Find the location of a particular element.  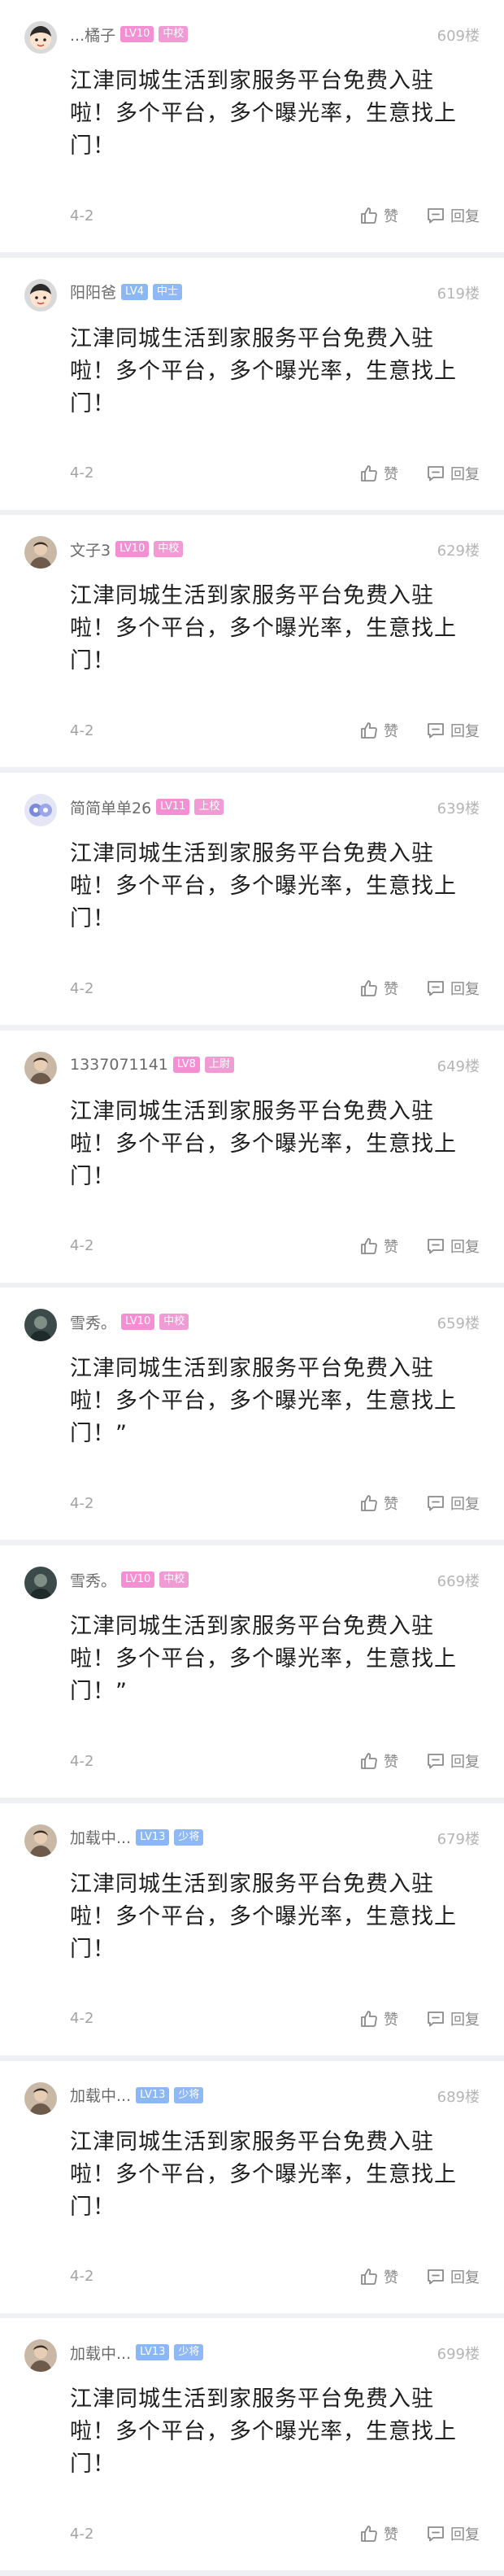

rank-badge: 少将 is located at coordinates (189, 2352).